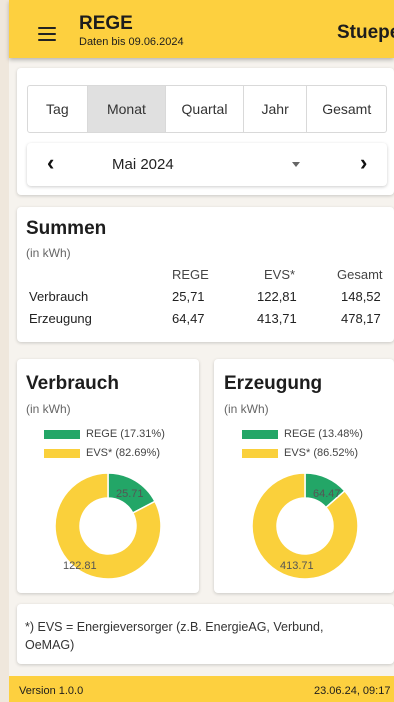 The height and width of the screenshot is (702, 394). What do you see at coordinates (211, 322) in the screenshot?
I see `table-row: Erzeugung 64,47 413,71 478,17` at bounding box center [211, 322].